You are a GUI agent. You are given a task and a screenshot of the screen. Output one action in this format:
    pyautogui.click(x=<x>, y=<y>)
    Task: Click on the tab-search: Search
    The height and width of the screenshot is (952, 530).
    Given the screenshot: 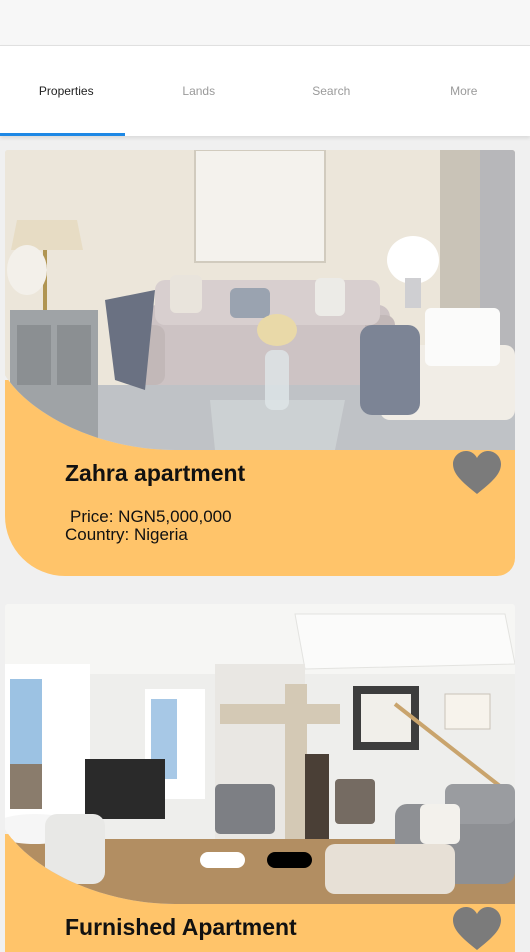 What is the action you would take?
    pyautogui.click(x=331, y=91)
    